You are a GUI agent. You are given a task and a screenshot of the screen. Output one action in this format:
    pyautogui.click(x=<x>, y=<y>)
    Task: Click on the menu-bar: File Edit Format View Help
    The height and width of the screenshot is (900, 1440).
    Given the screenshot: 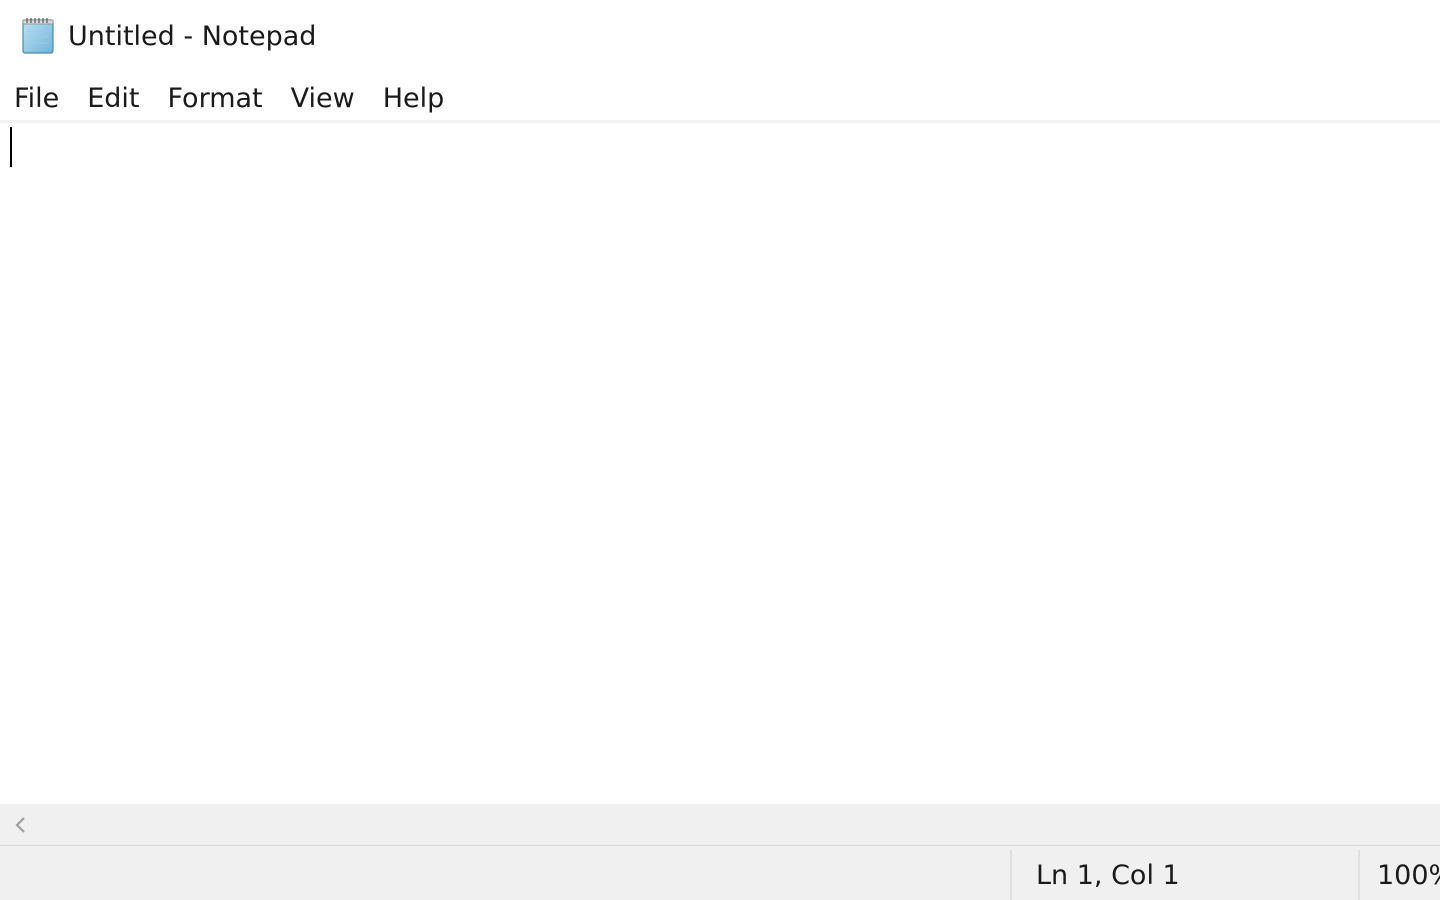 What is the action you would take?
    pyautogui.click(x=229, y=99)
    